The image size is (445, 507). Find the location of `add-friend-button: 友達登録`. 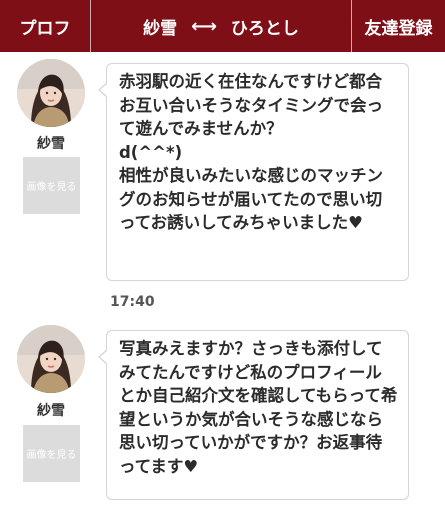

add-friend-button: 友達登録 is located at coordinates (398, 26).